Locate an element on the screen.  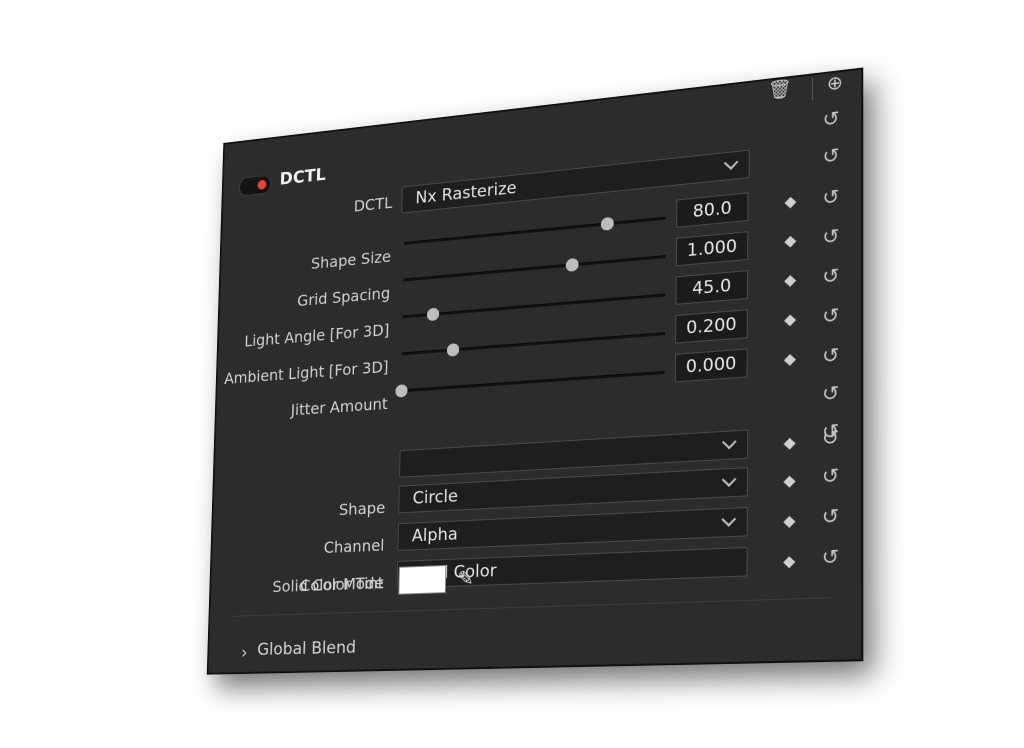
dctl-label: DCTL is located at coordinates (373, 204).